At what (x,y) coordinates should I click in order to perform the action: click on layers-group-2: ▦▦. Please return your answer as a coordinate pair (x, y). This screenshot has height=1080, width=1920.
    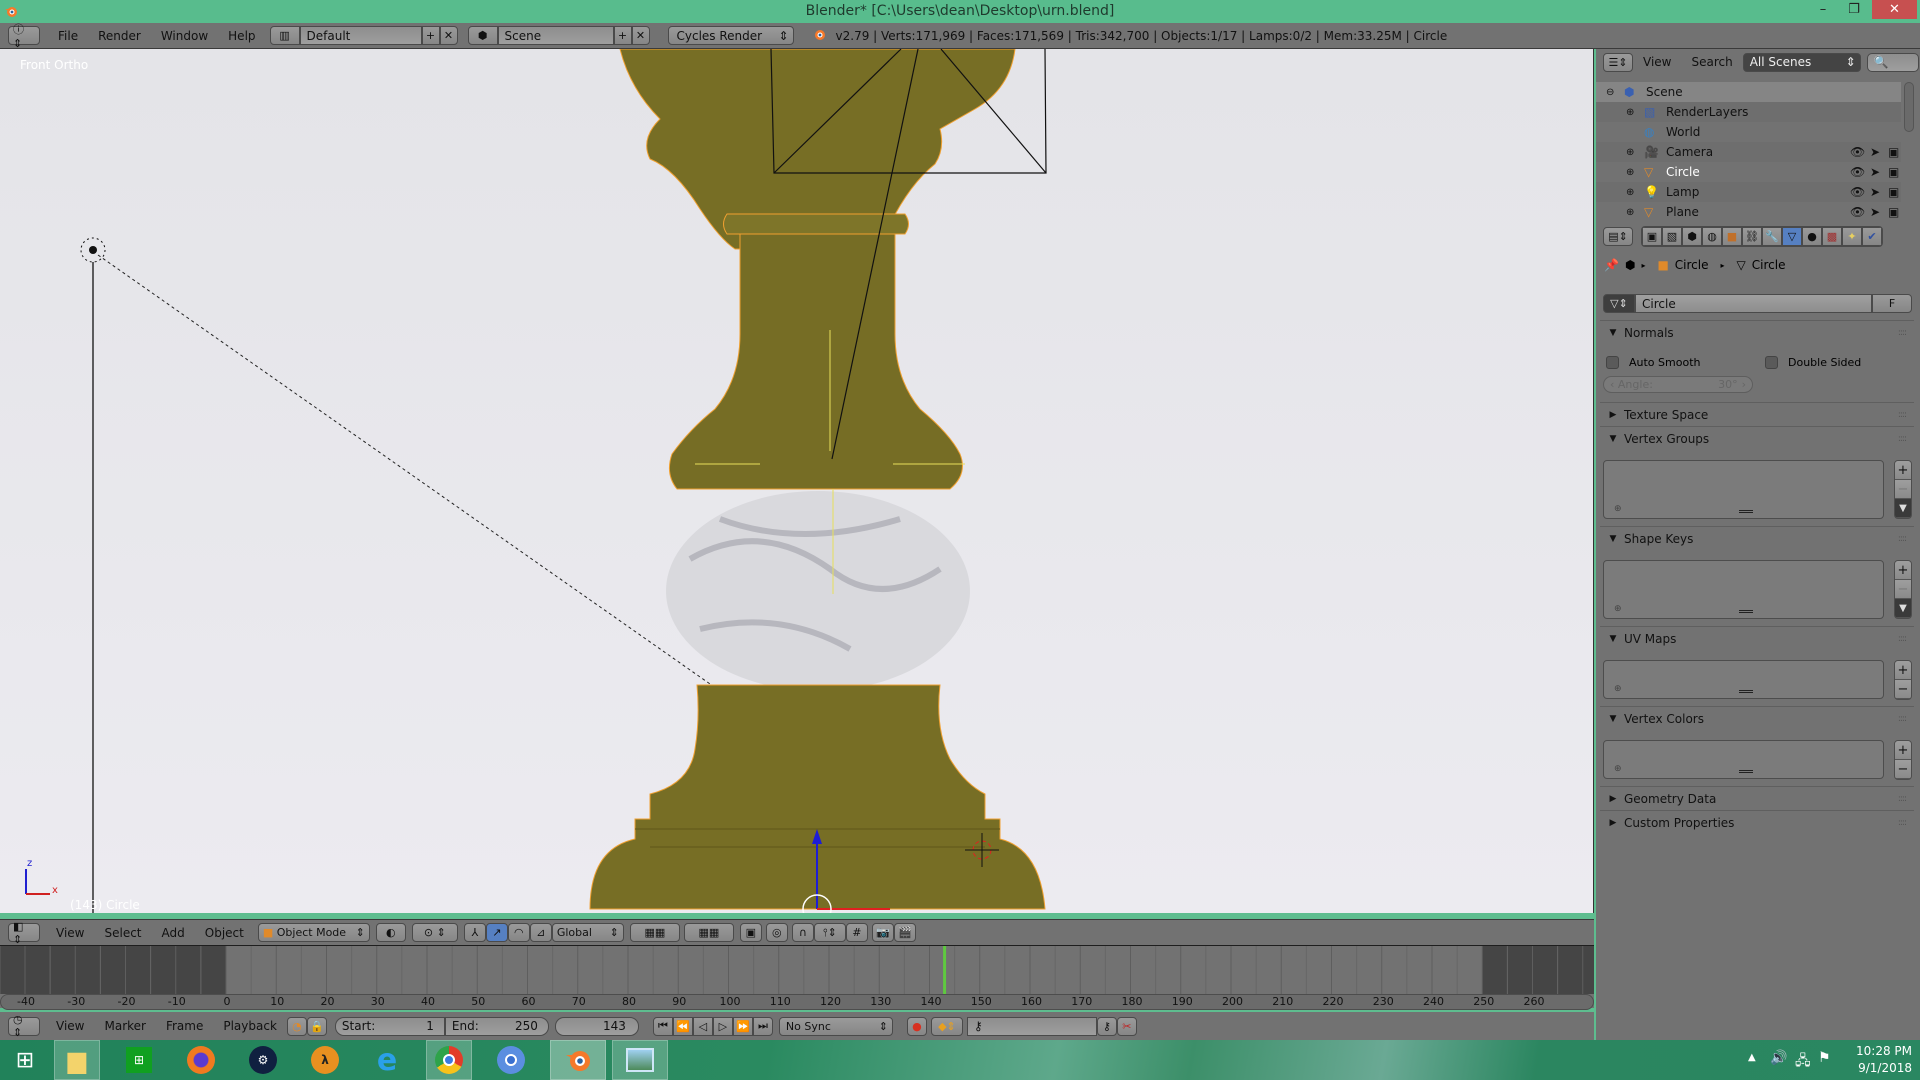
    Looking at the image, I should click on (708, 932).